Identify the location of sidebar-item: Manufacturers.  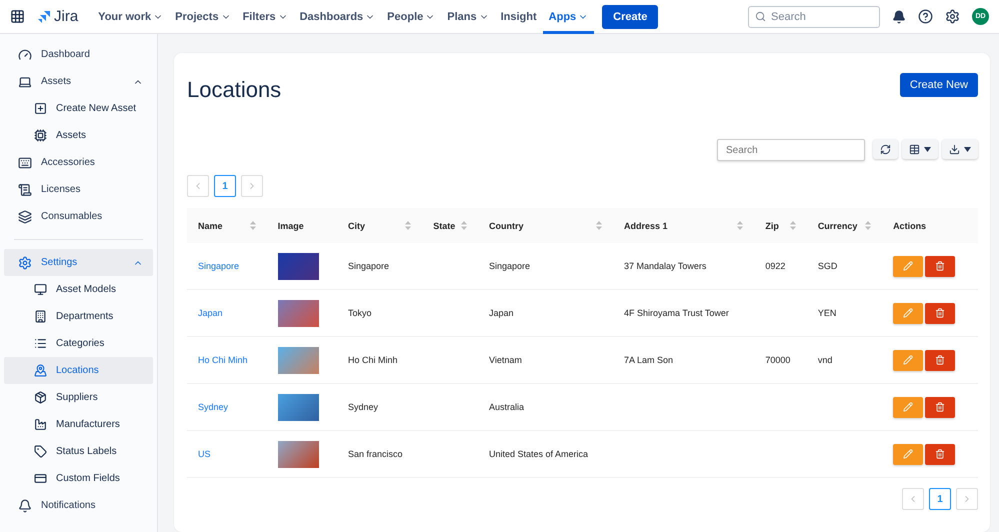
(78, 424).